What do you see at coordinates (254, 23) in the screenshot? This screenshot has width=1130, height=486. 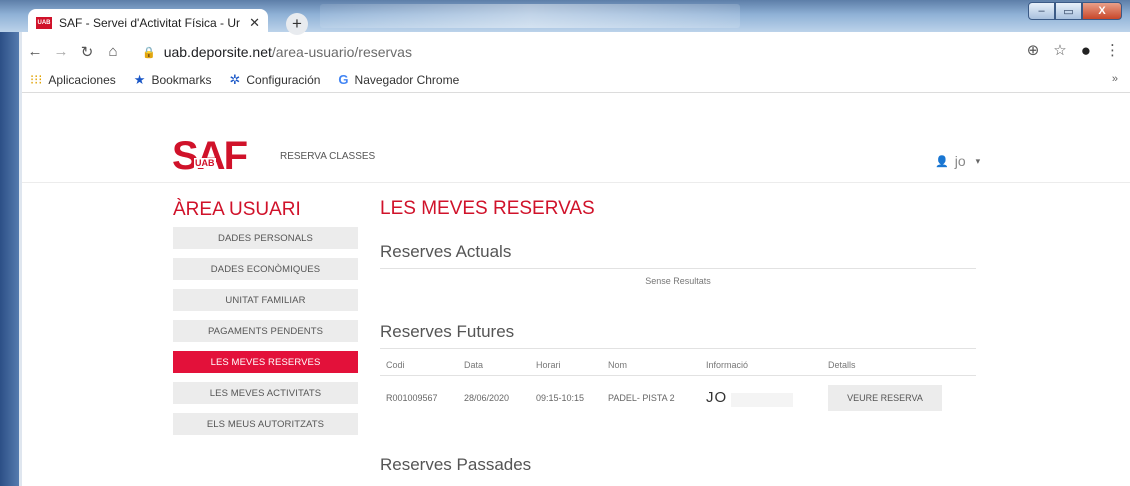 I see `tab-close-icon: ✕` at bounding box center [254, 23].